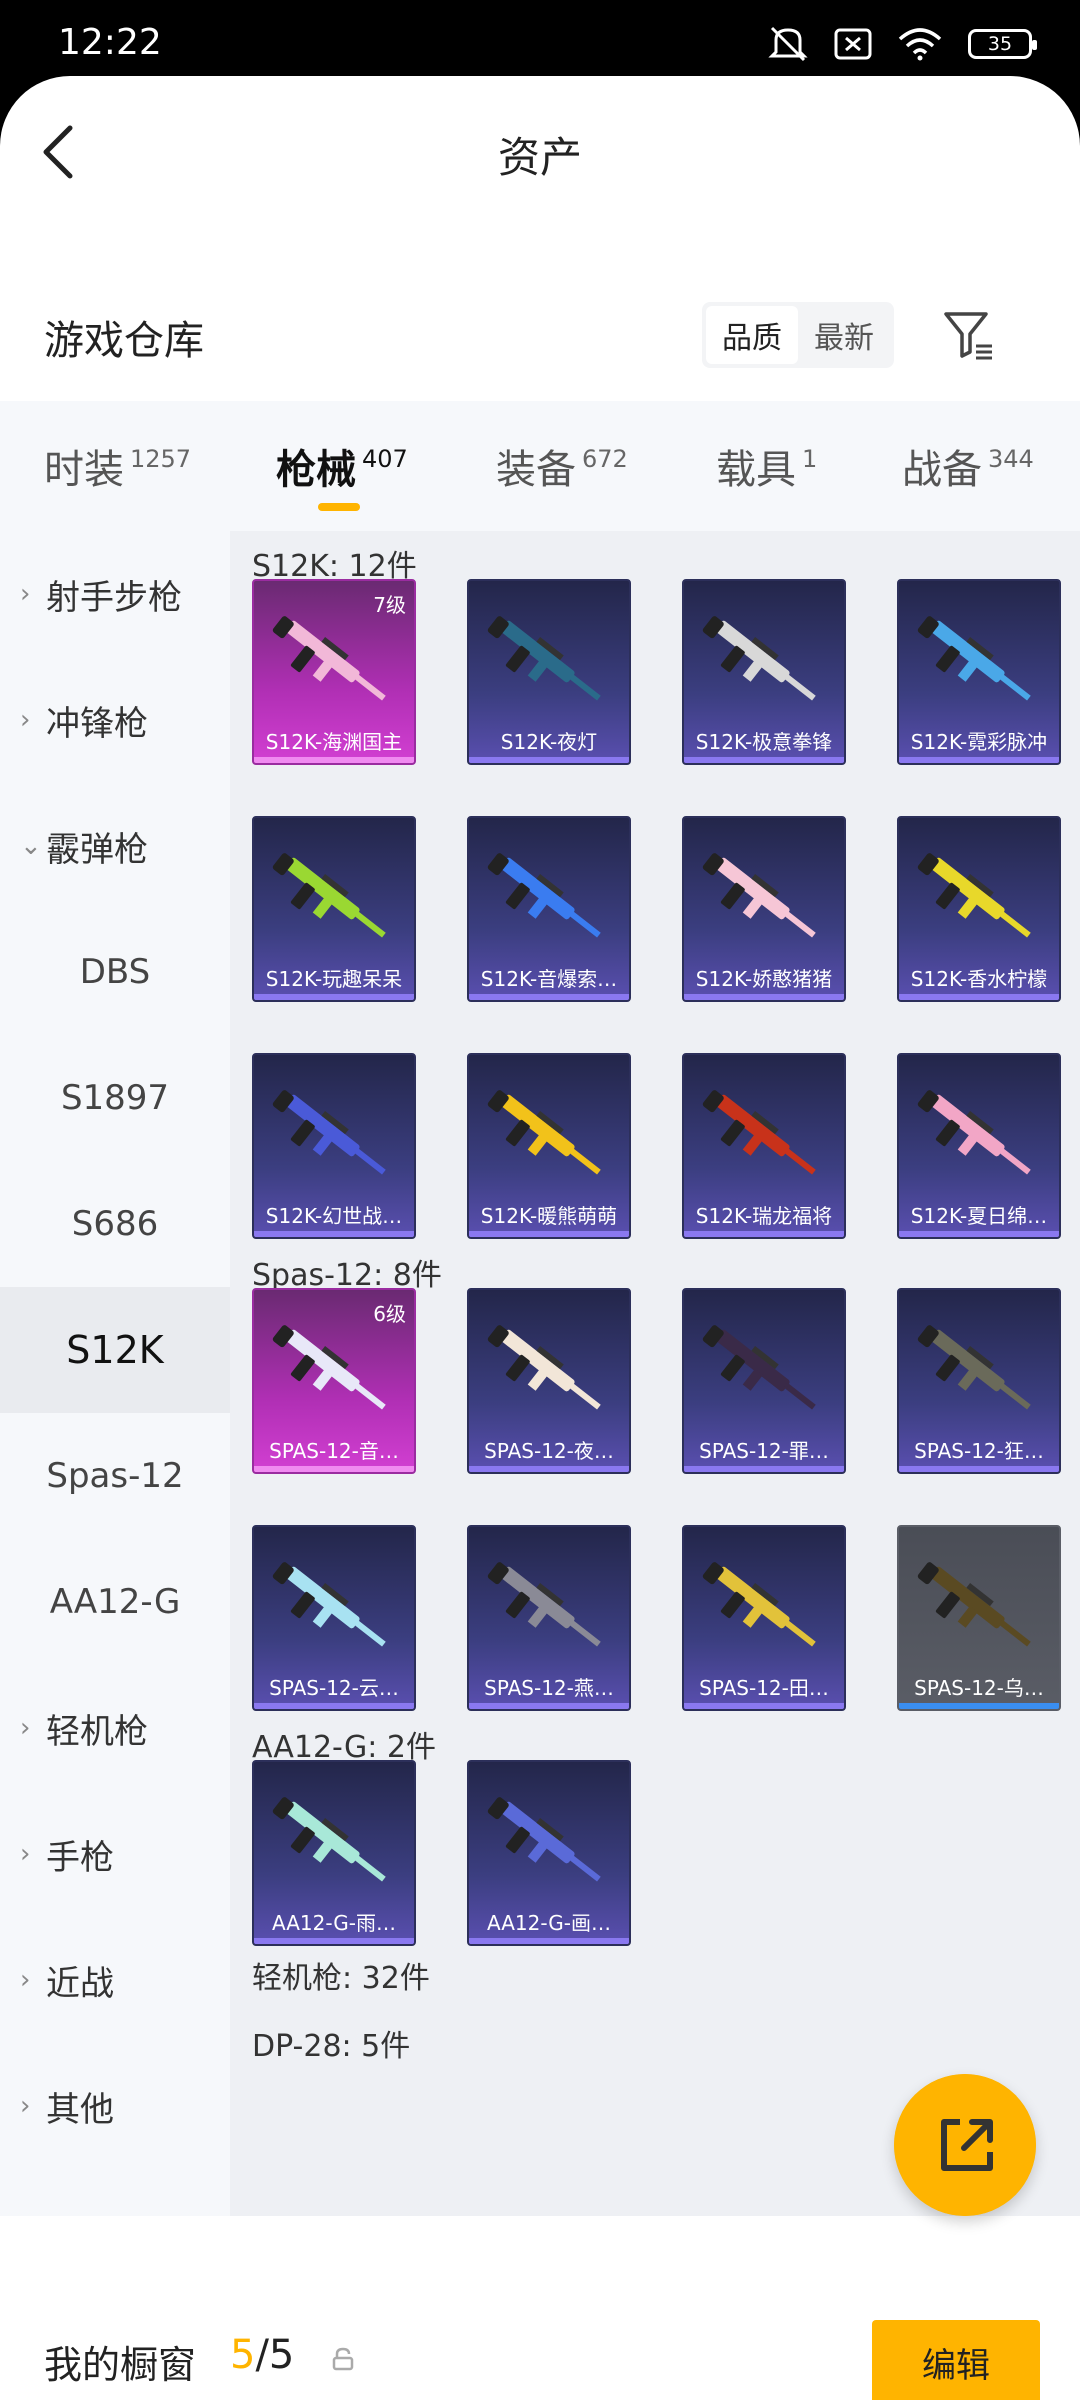 This screenshot has width=1080, height=2400. I want to click on status-icons: 35, so click(902, 44).